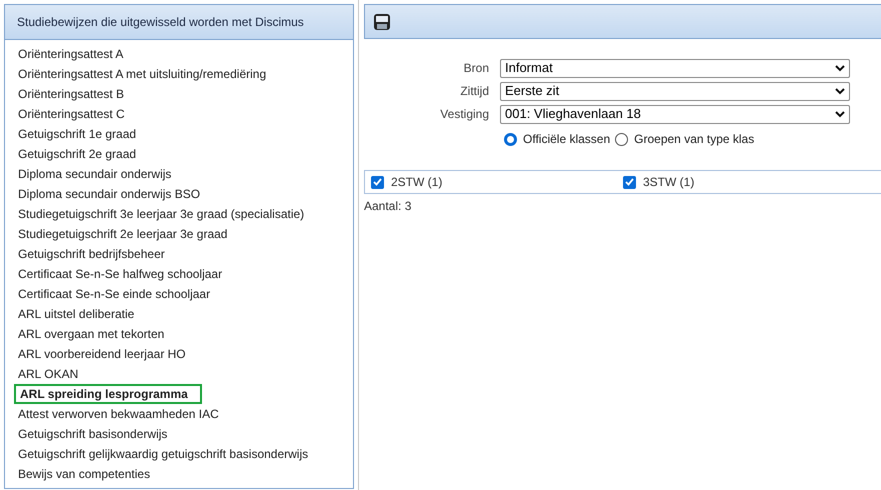 This screenshot has height=490, width=881. What do you see at coordinates (675, 68) in the screenshot?
I see `dropdown: Informat` at bounding box center [675, 68].